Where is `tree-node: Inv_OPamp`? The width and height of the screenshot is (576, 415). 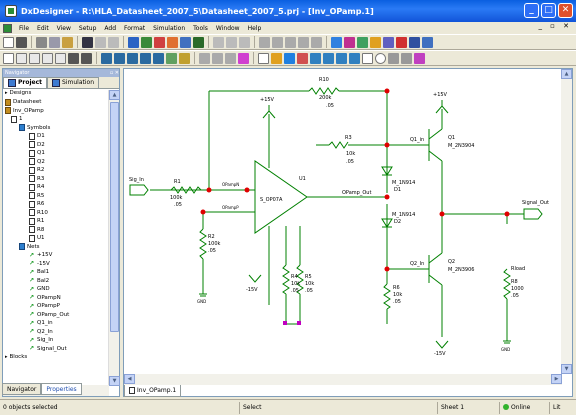
tree-node: Inv_OPamp is located at coordinates (24, 110).